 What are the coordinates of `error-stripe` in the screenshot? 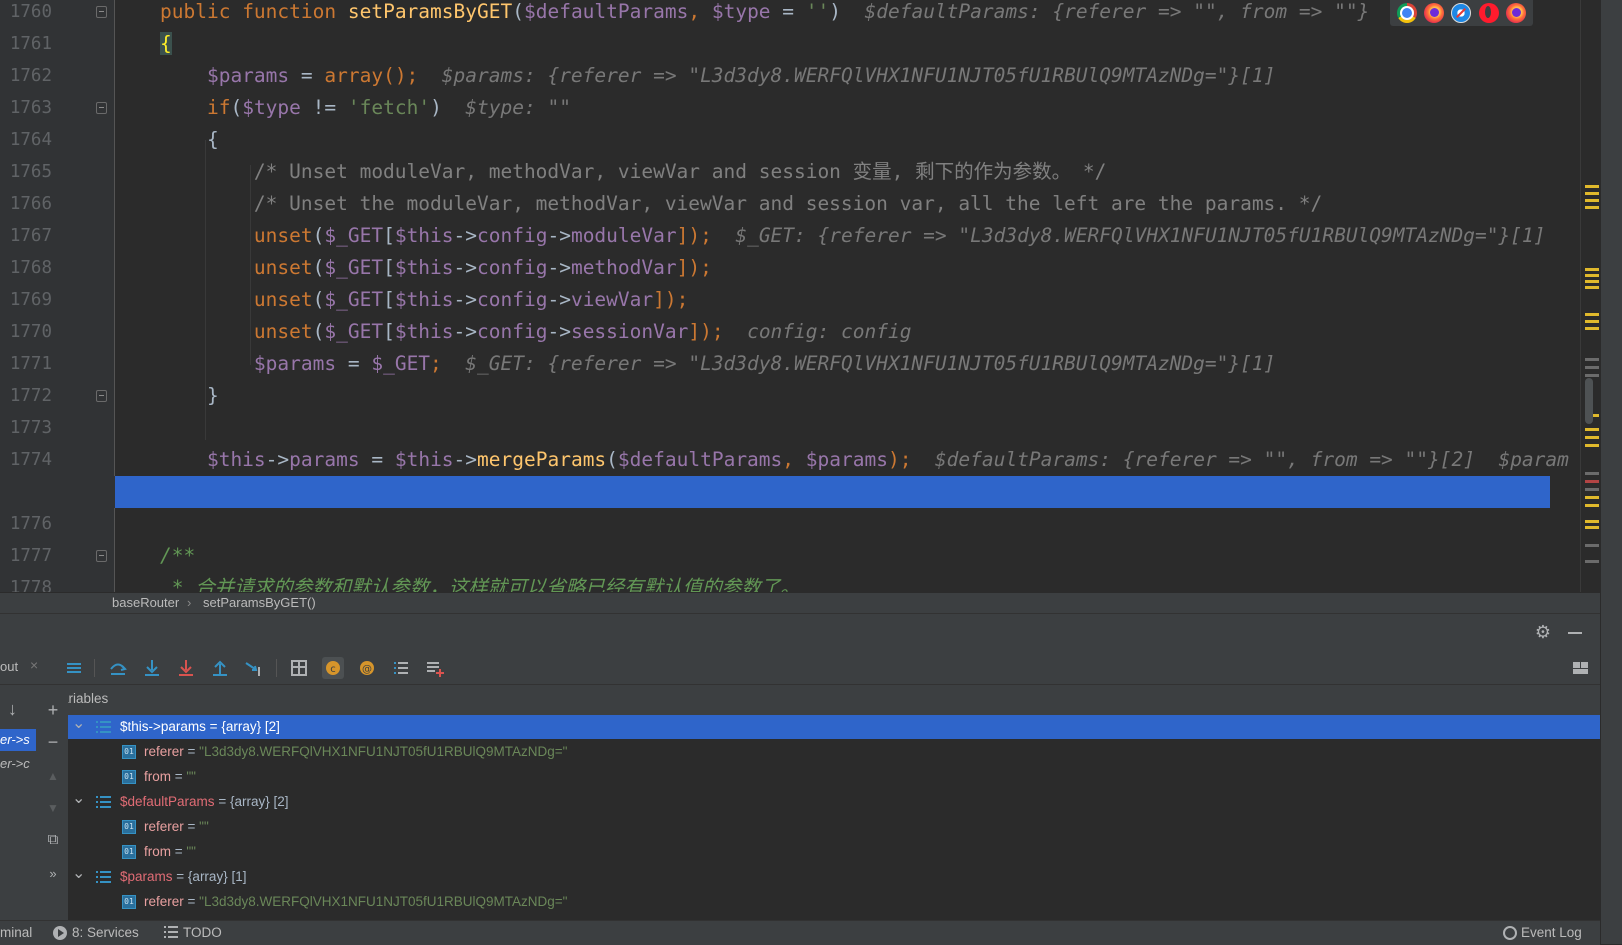 It's located at (1590, 296).